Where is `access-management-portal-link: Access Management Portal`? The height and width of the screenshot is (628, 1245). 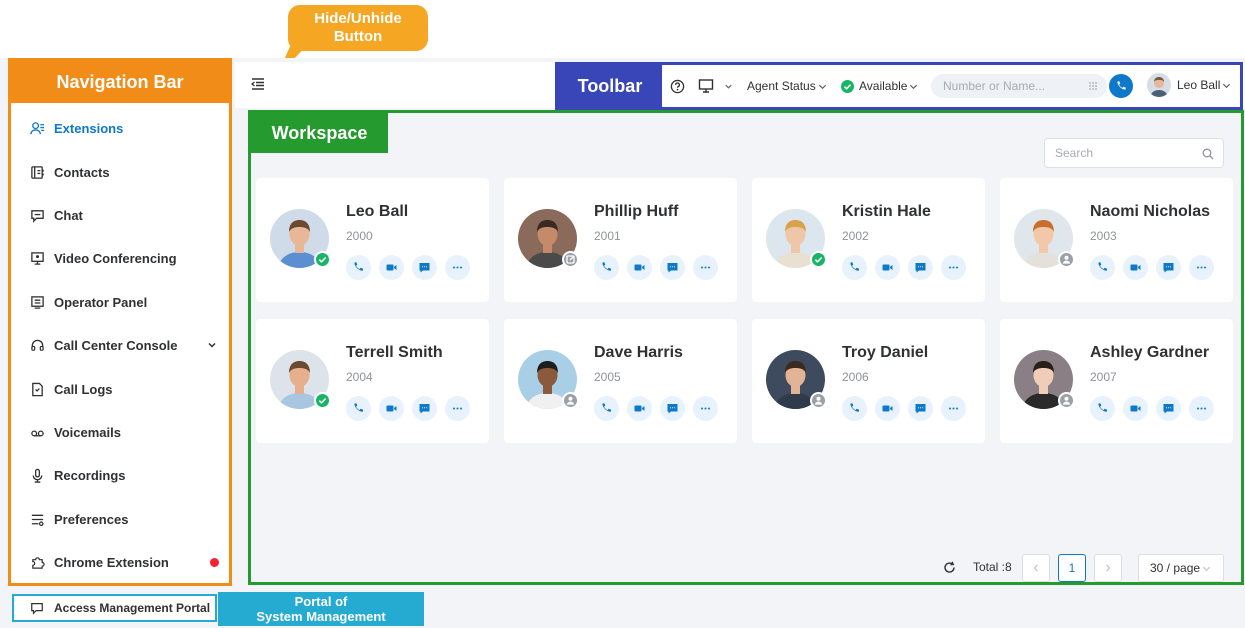
access-management-portal-link: Access Management Portal is located at coordinates (114, 608).